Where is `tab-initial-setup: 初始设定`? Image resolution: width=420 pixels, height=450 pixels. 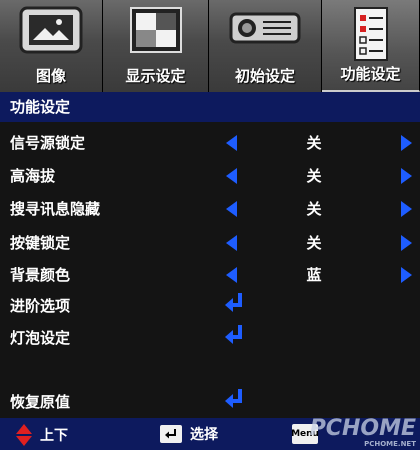 tab-initial-setup: 初始设定 is located at coordinates (265, 46).